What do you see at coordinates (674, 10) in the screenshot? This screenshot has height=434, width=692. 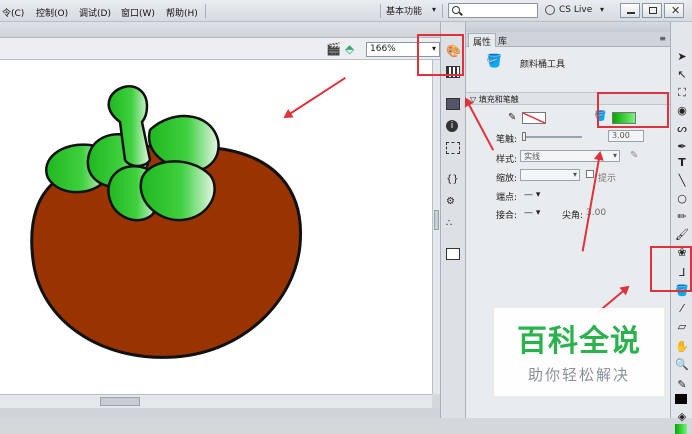 I see `close-button: ✕` at bounding box center [674, 10].